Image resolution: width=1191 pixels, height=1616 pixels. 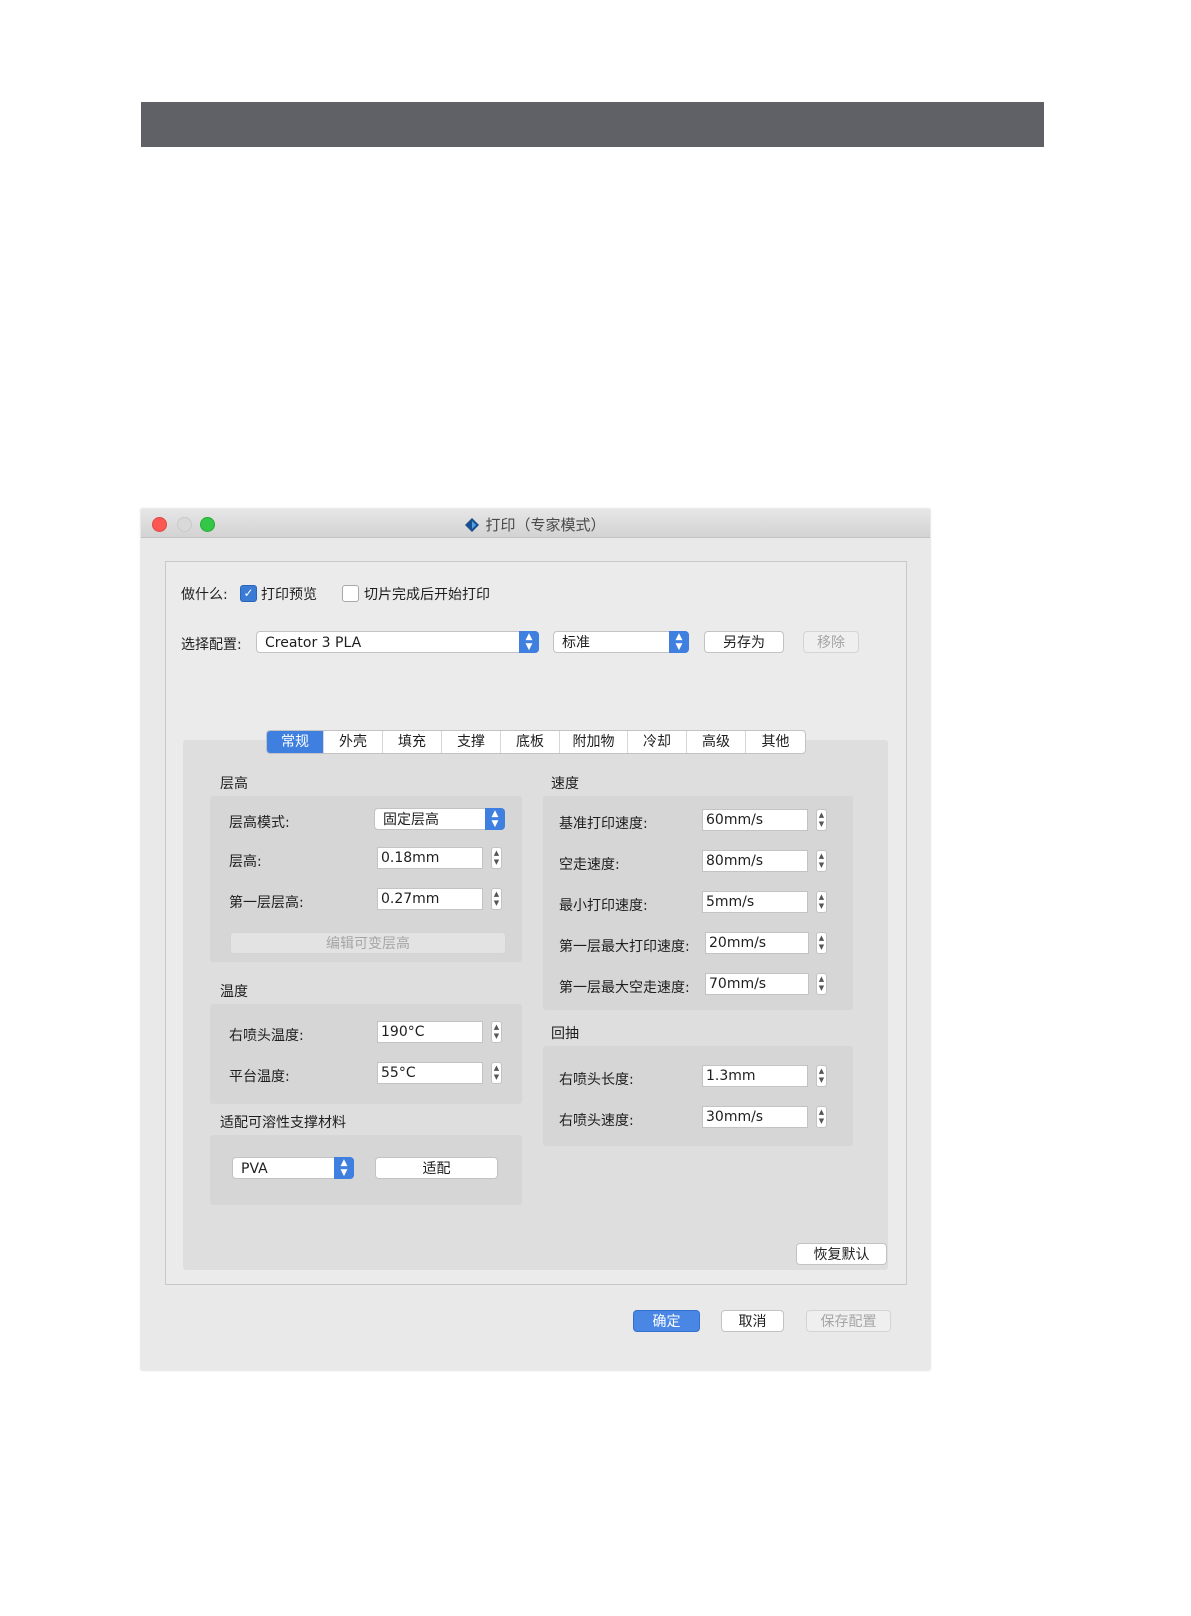 I want to click on soluble-material-select: PVA ▲ ▼, so click(x=293, y=1168).